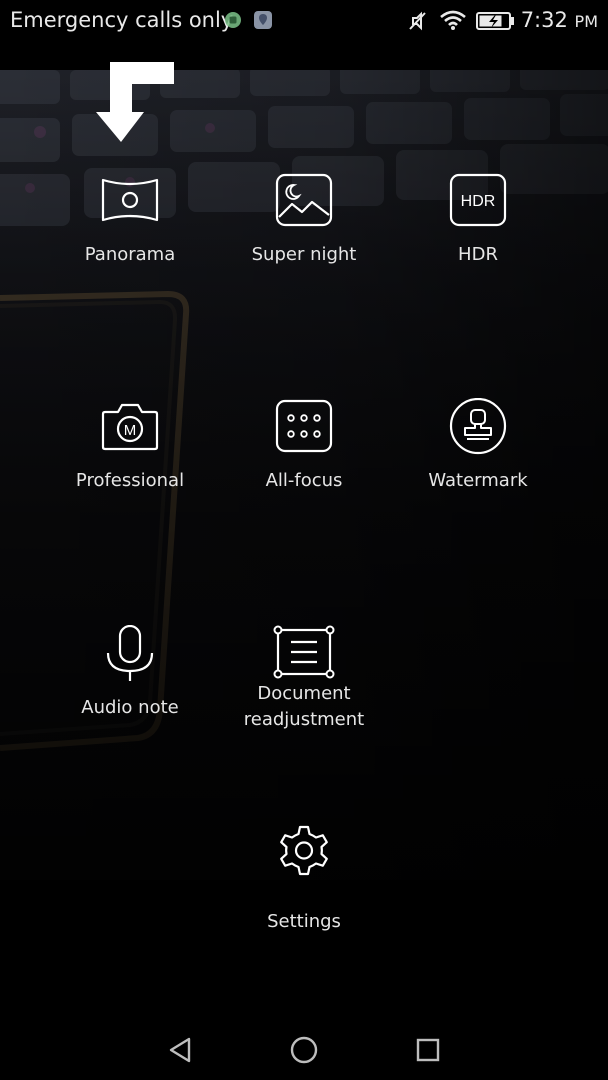  Describe the element at coordinates (130, 200) in the screenshot. I see `panorama-icon` at that location.